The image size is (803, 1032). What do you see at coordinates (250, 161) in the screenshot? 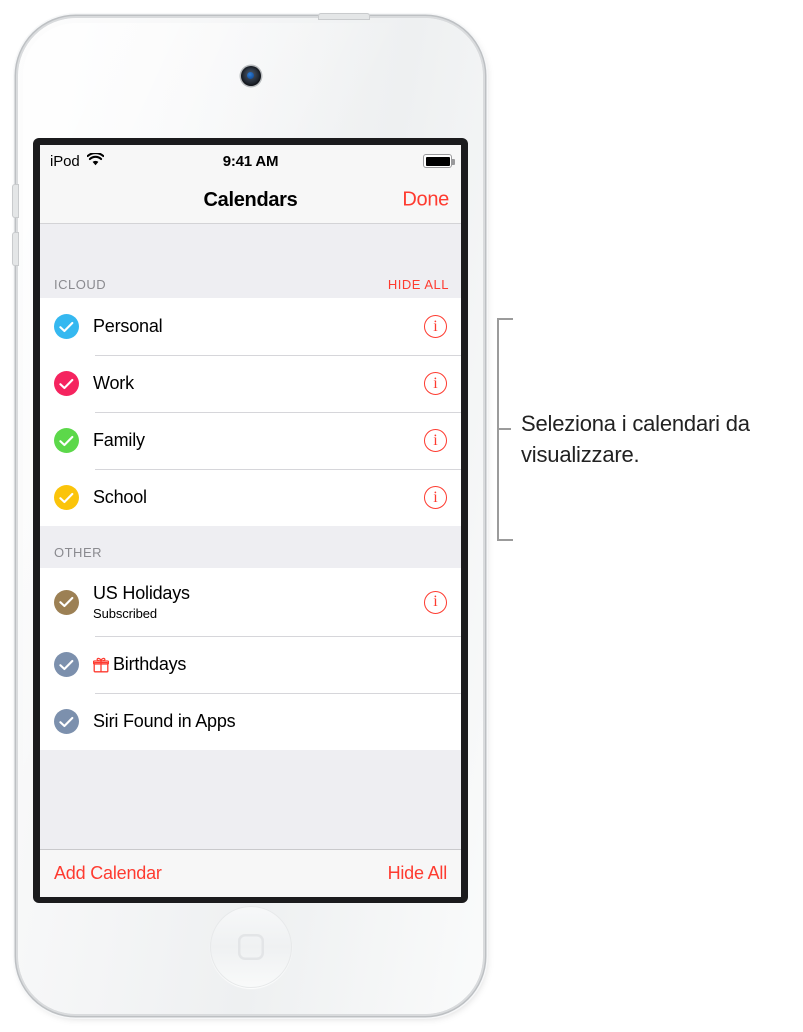
I see `status-bar: iPod 9:41 AM` at bounding box center [250, 161].